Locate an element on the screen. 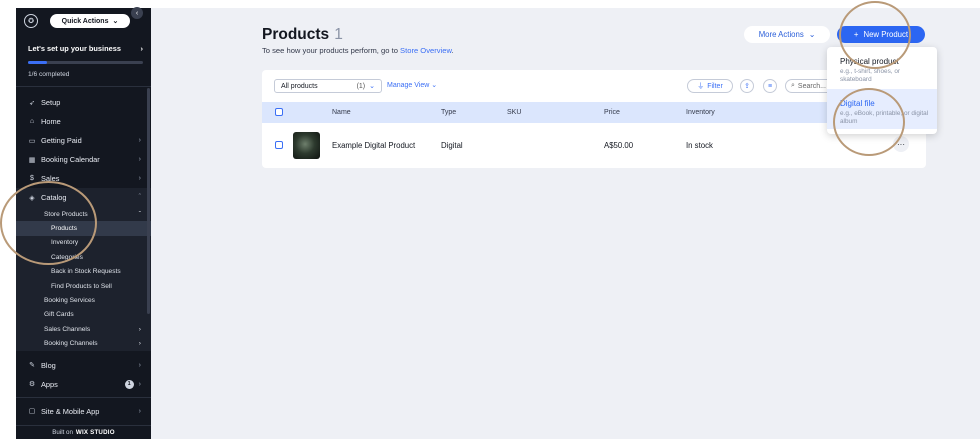 Image resolution: width=980 pixels, height=439 pixels. search-icon: ⌕ is located at coordinates (793, 85).